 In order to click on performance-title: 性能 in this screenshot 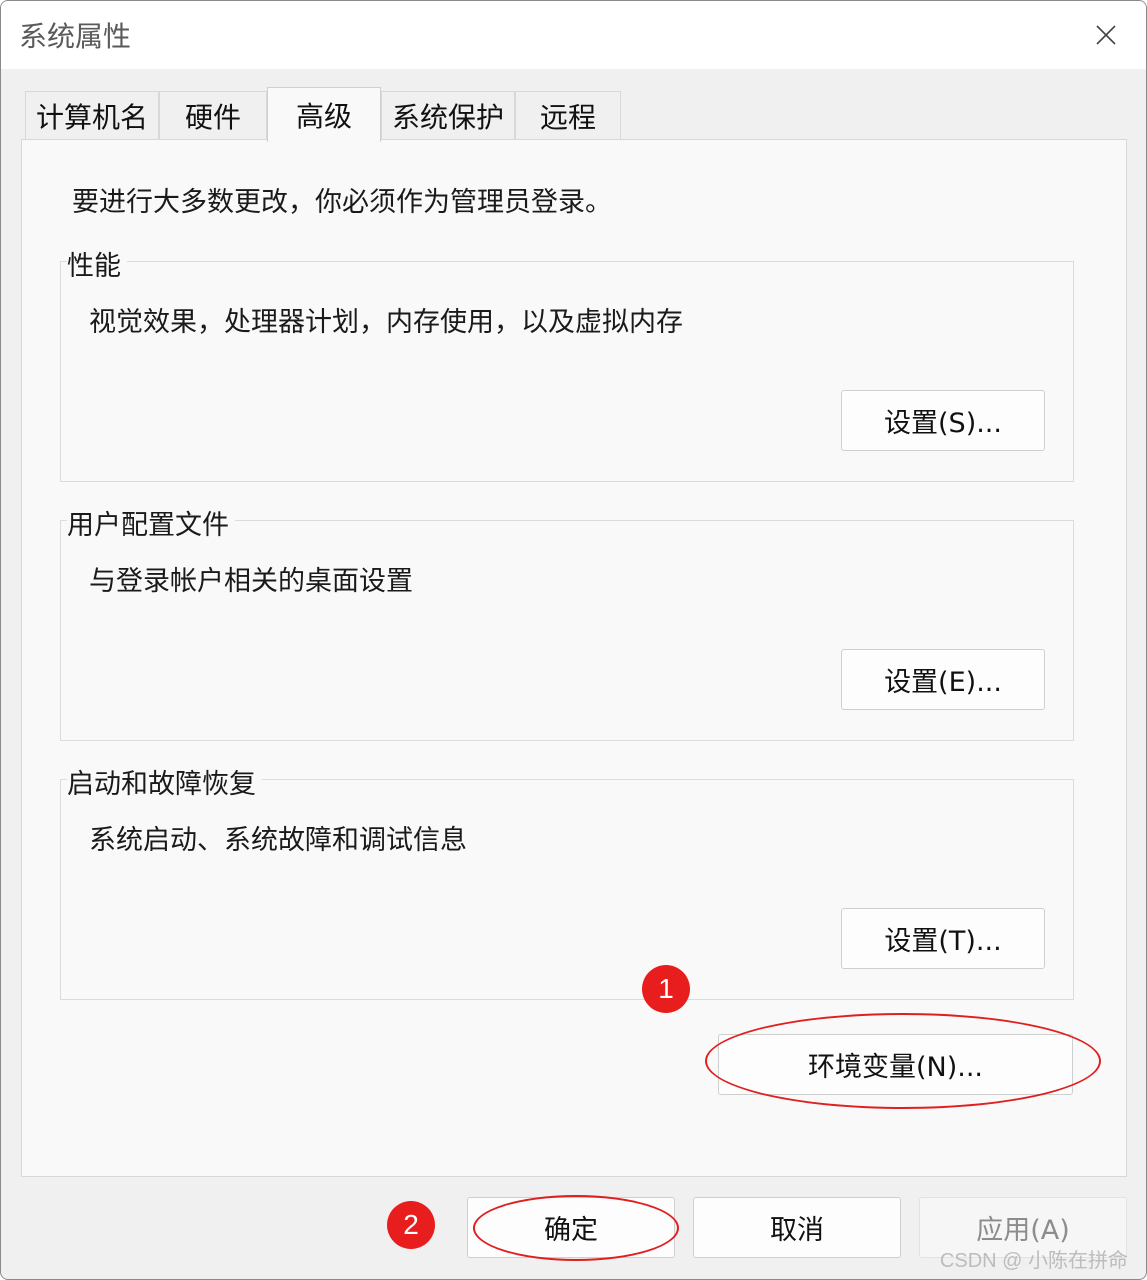, I will do `click(97, 263)`.